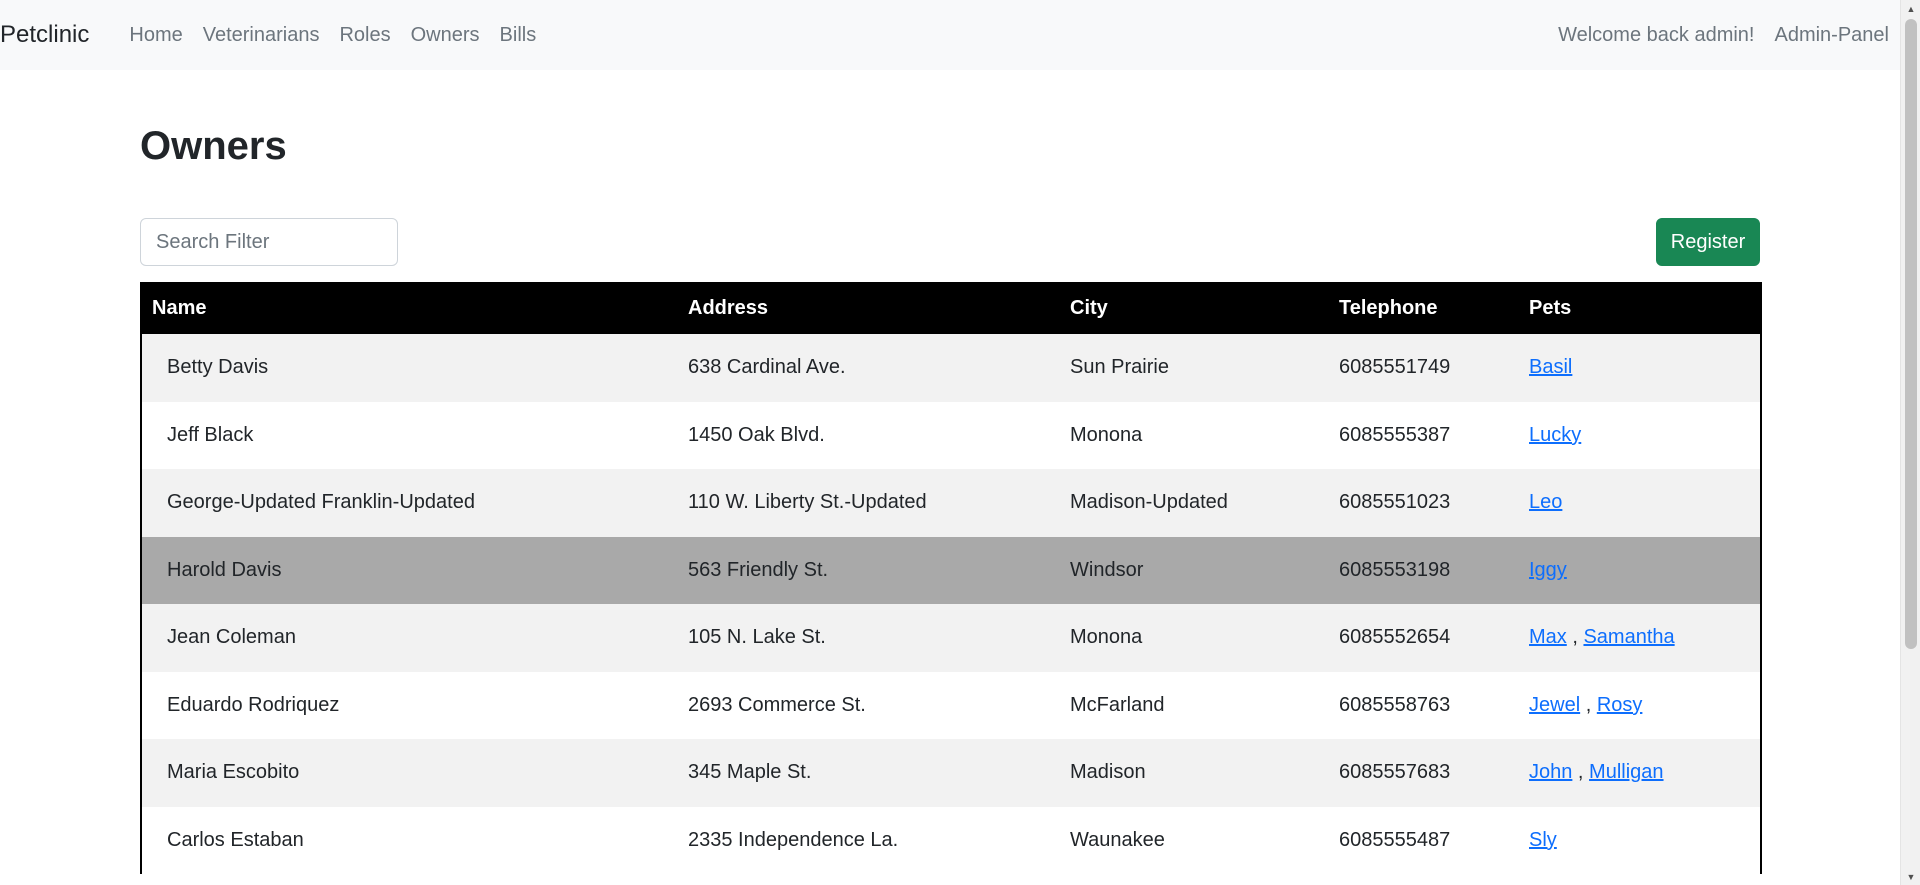  I want to click on owner-pets-cell: Jewel , Rosy, so click(1640, 706).